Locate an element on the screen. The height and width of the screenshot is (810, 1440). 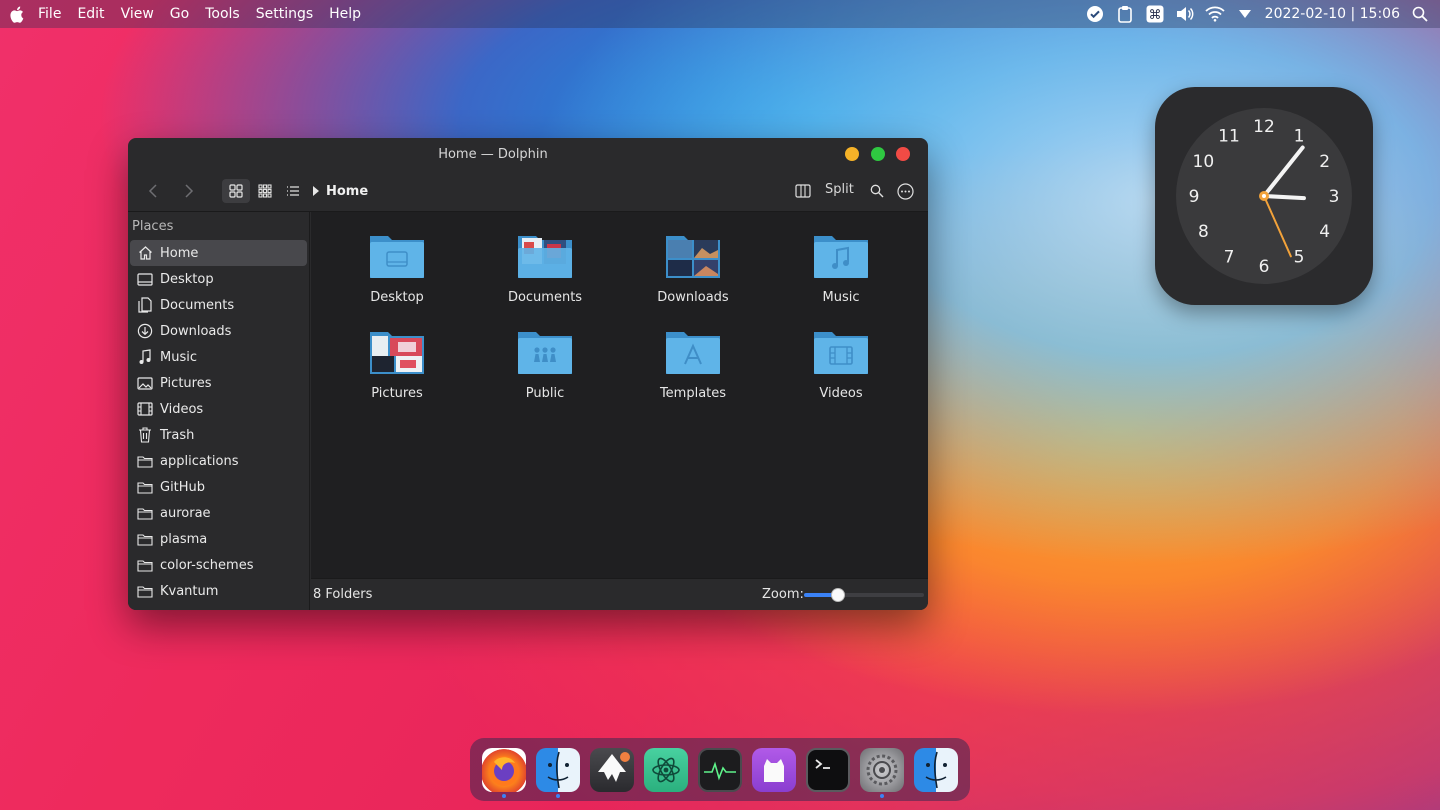
folder-label: Downloads is located at coordinates (693, 297).